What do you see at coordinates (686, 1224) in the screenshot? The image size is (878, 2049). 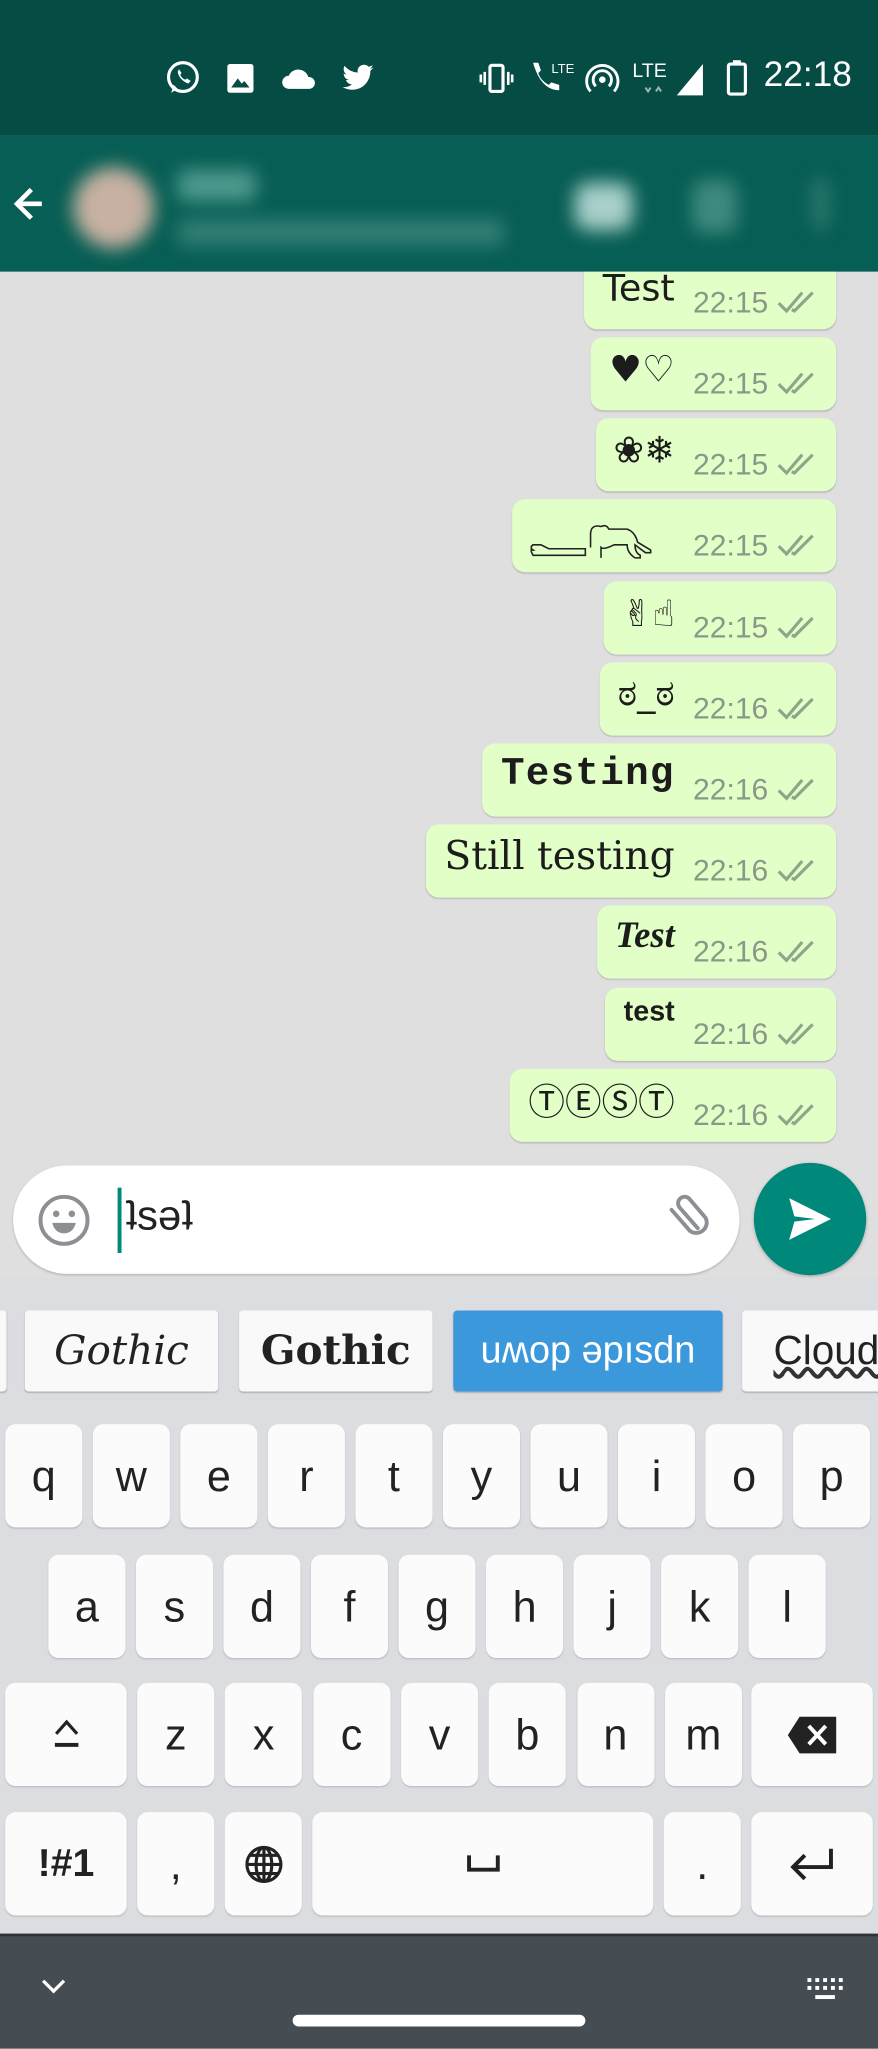 I see `paperclip-icon` at bounding box center [686, 1224].